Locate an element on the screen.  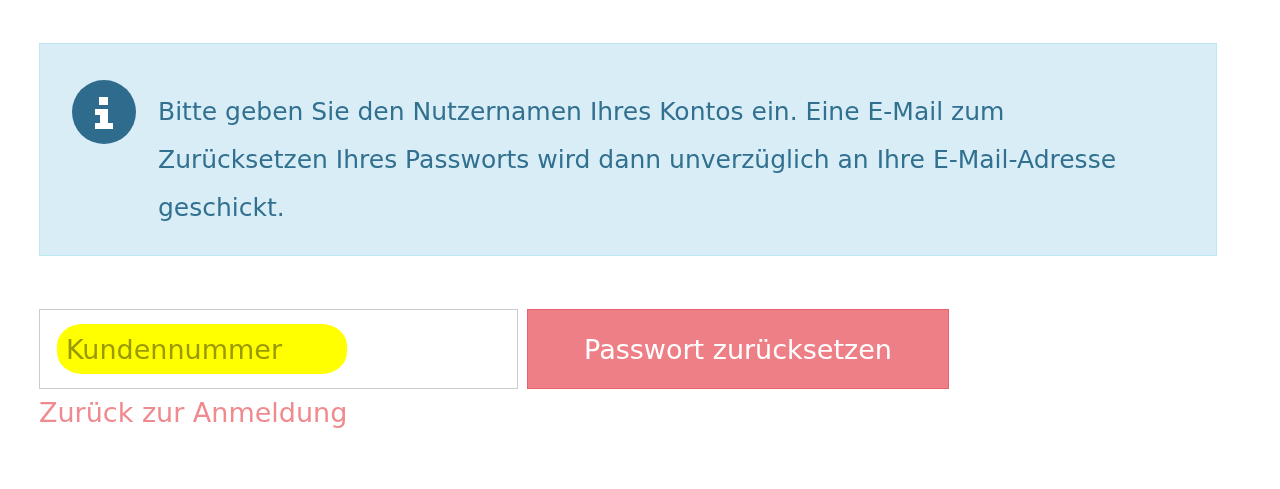
info-icon is located at coordinates (104, 112).